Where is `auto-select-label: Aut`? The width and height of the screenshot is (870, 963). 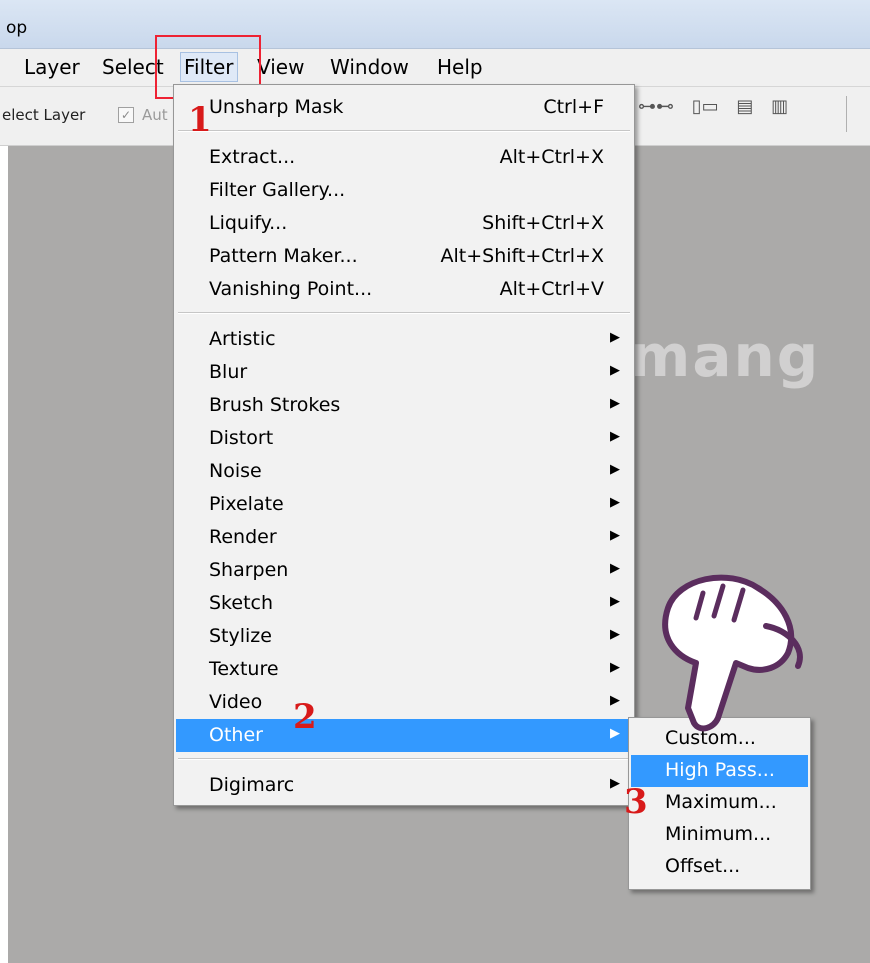 auto-select-label: Aut is located at coordinates (155, 115).